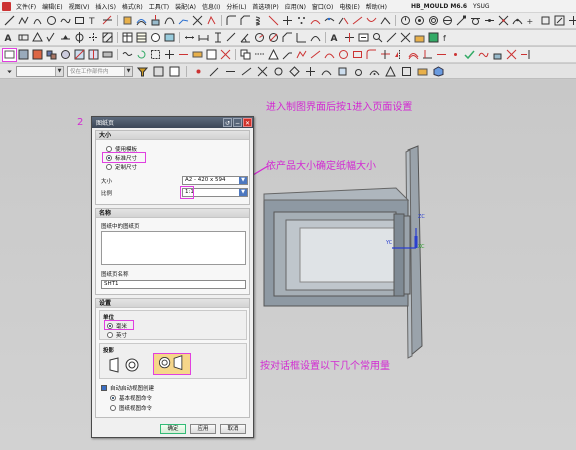 Image resolution: width=576 pixels, height=450 pixels. What do you see at coordinates (26, 6) in the screenshot?
I see `menu-file: 文件(F)` at bounding box center [26, 6].